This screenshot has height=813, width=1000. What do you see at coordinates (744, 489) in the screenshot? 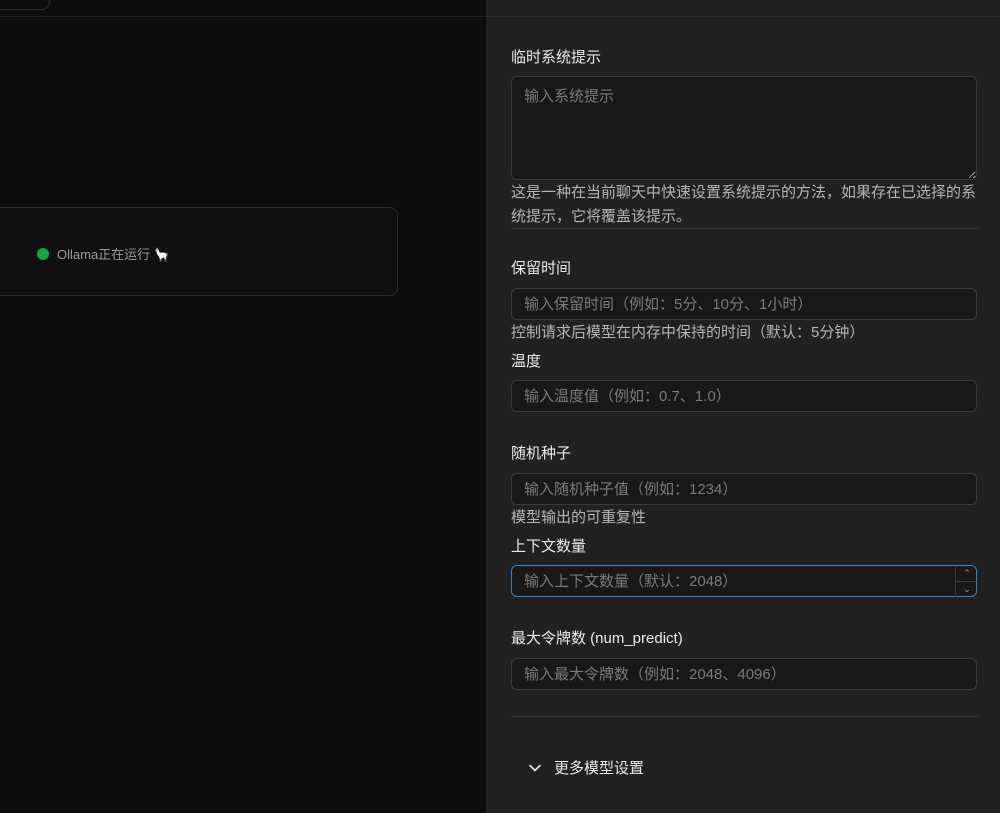
I see `seed-input` at bounding box center [744, 489].